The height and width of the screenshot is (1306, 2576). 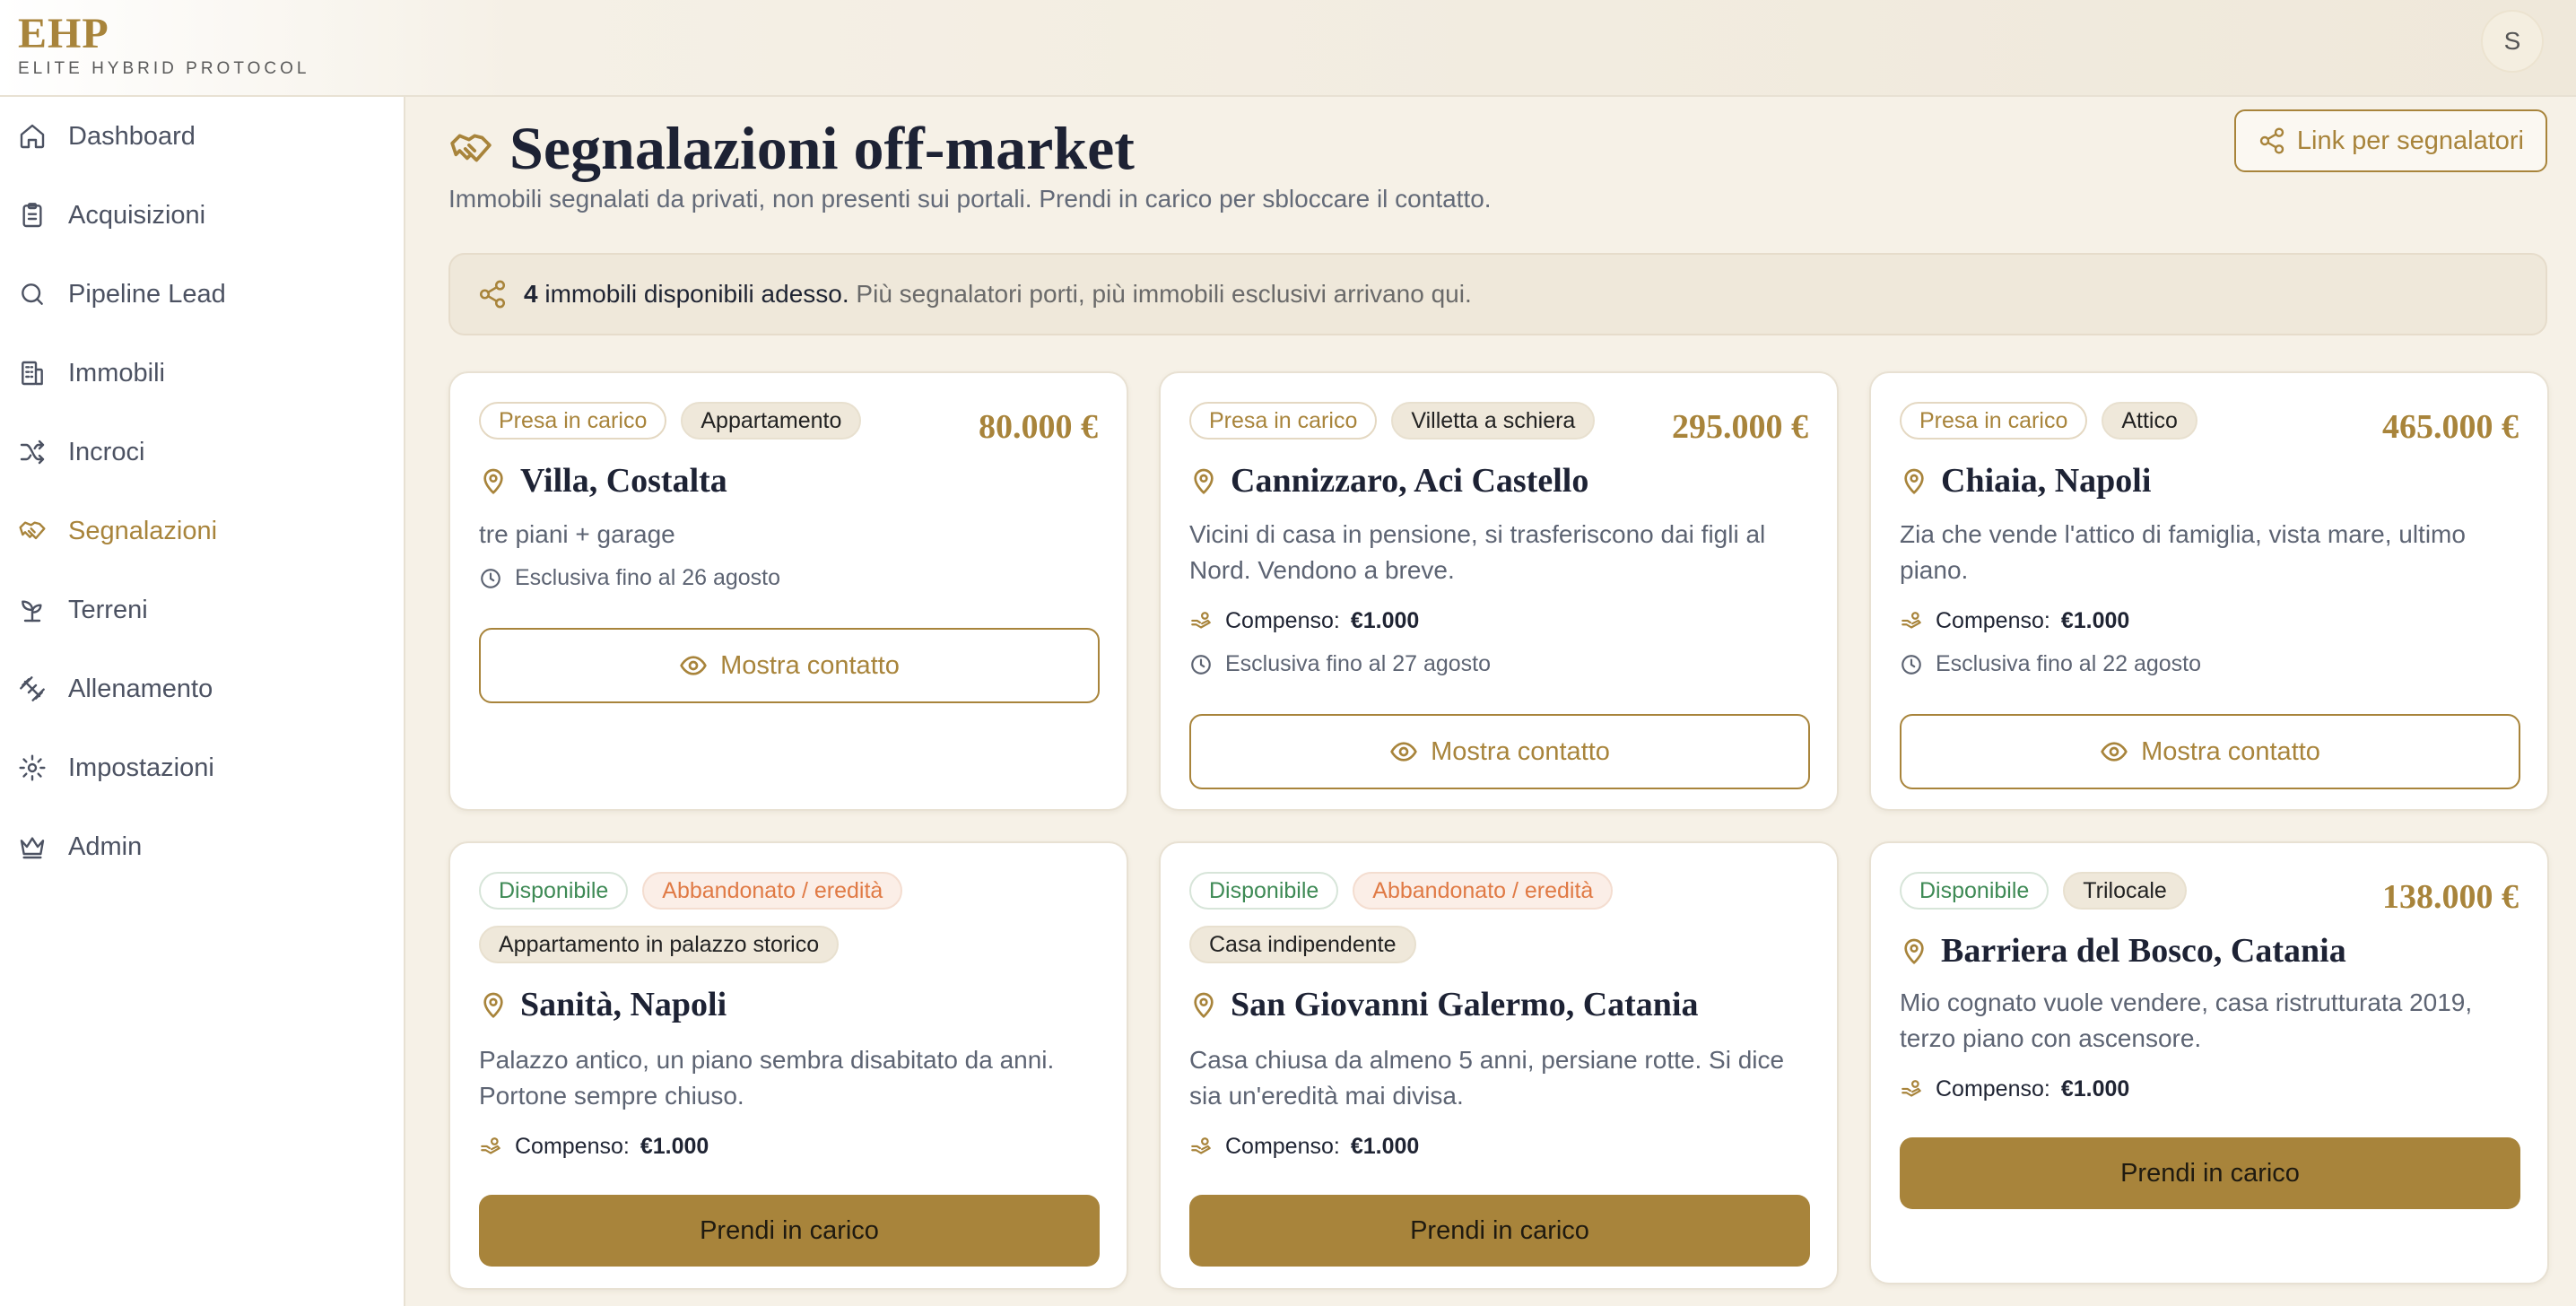 What do you see at coordinates (2450, 427) in the screenshot?
I see `price: 465.000 €` at bounding box center [2450, 427].